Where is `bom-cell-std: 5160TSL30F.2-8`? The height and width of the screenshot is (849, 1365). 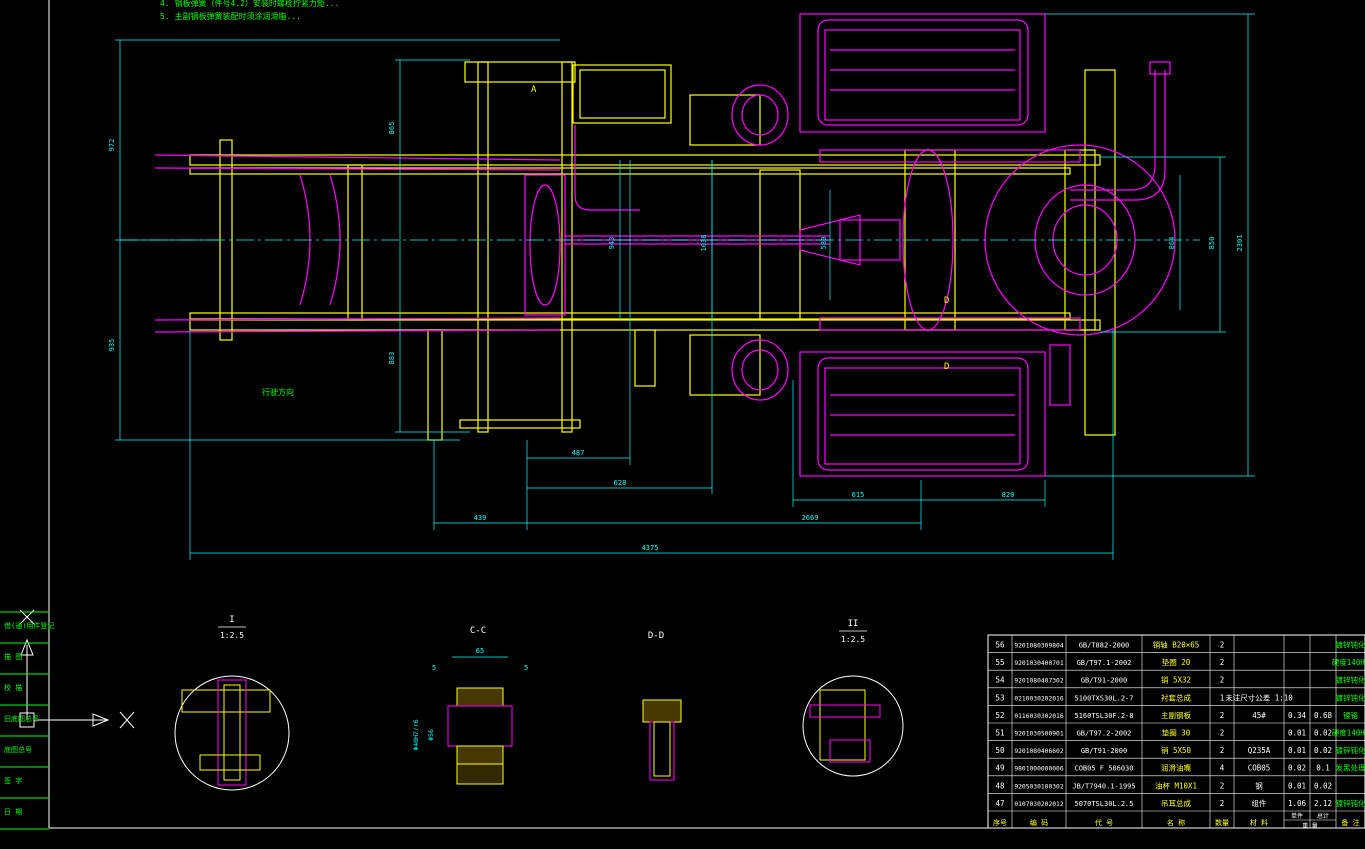
bom-cell-std: 5160TSL30F.2-8 is located at coordinates (1103, 716).